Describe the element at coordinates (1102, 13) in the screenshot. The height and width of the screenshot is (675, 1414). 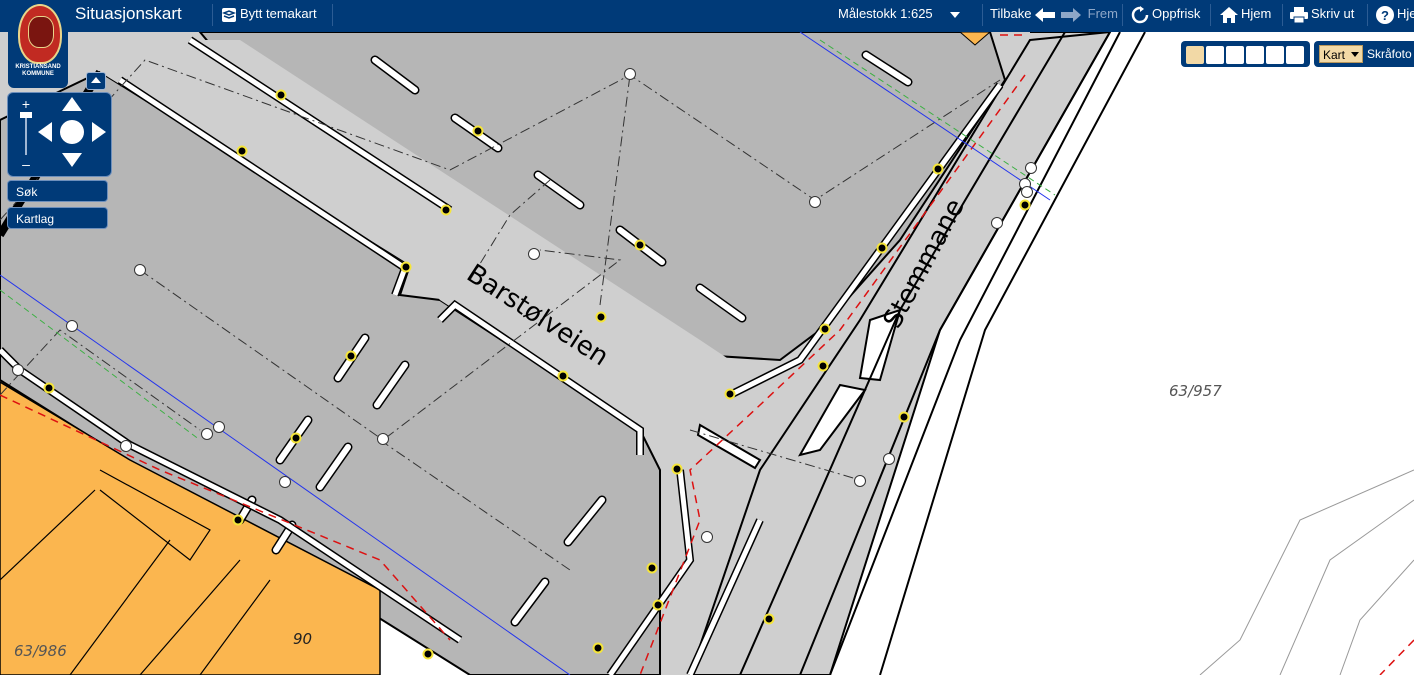
I see `forward-label: Frem` at that location.